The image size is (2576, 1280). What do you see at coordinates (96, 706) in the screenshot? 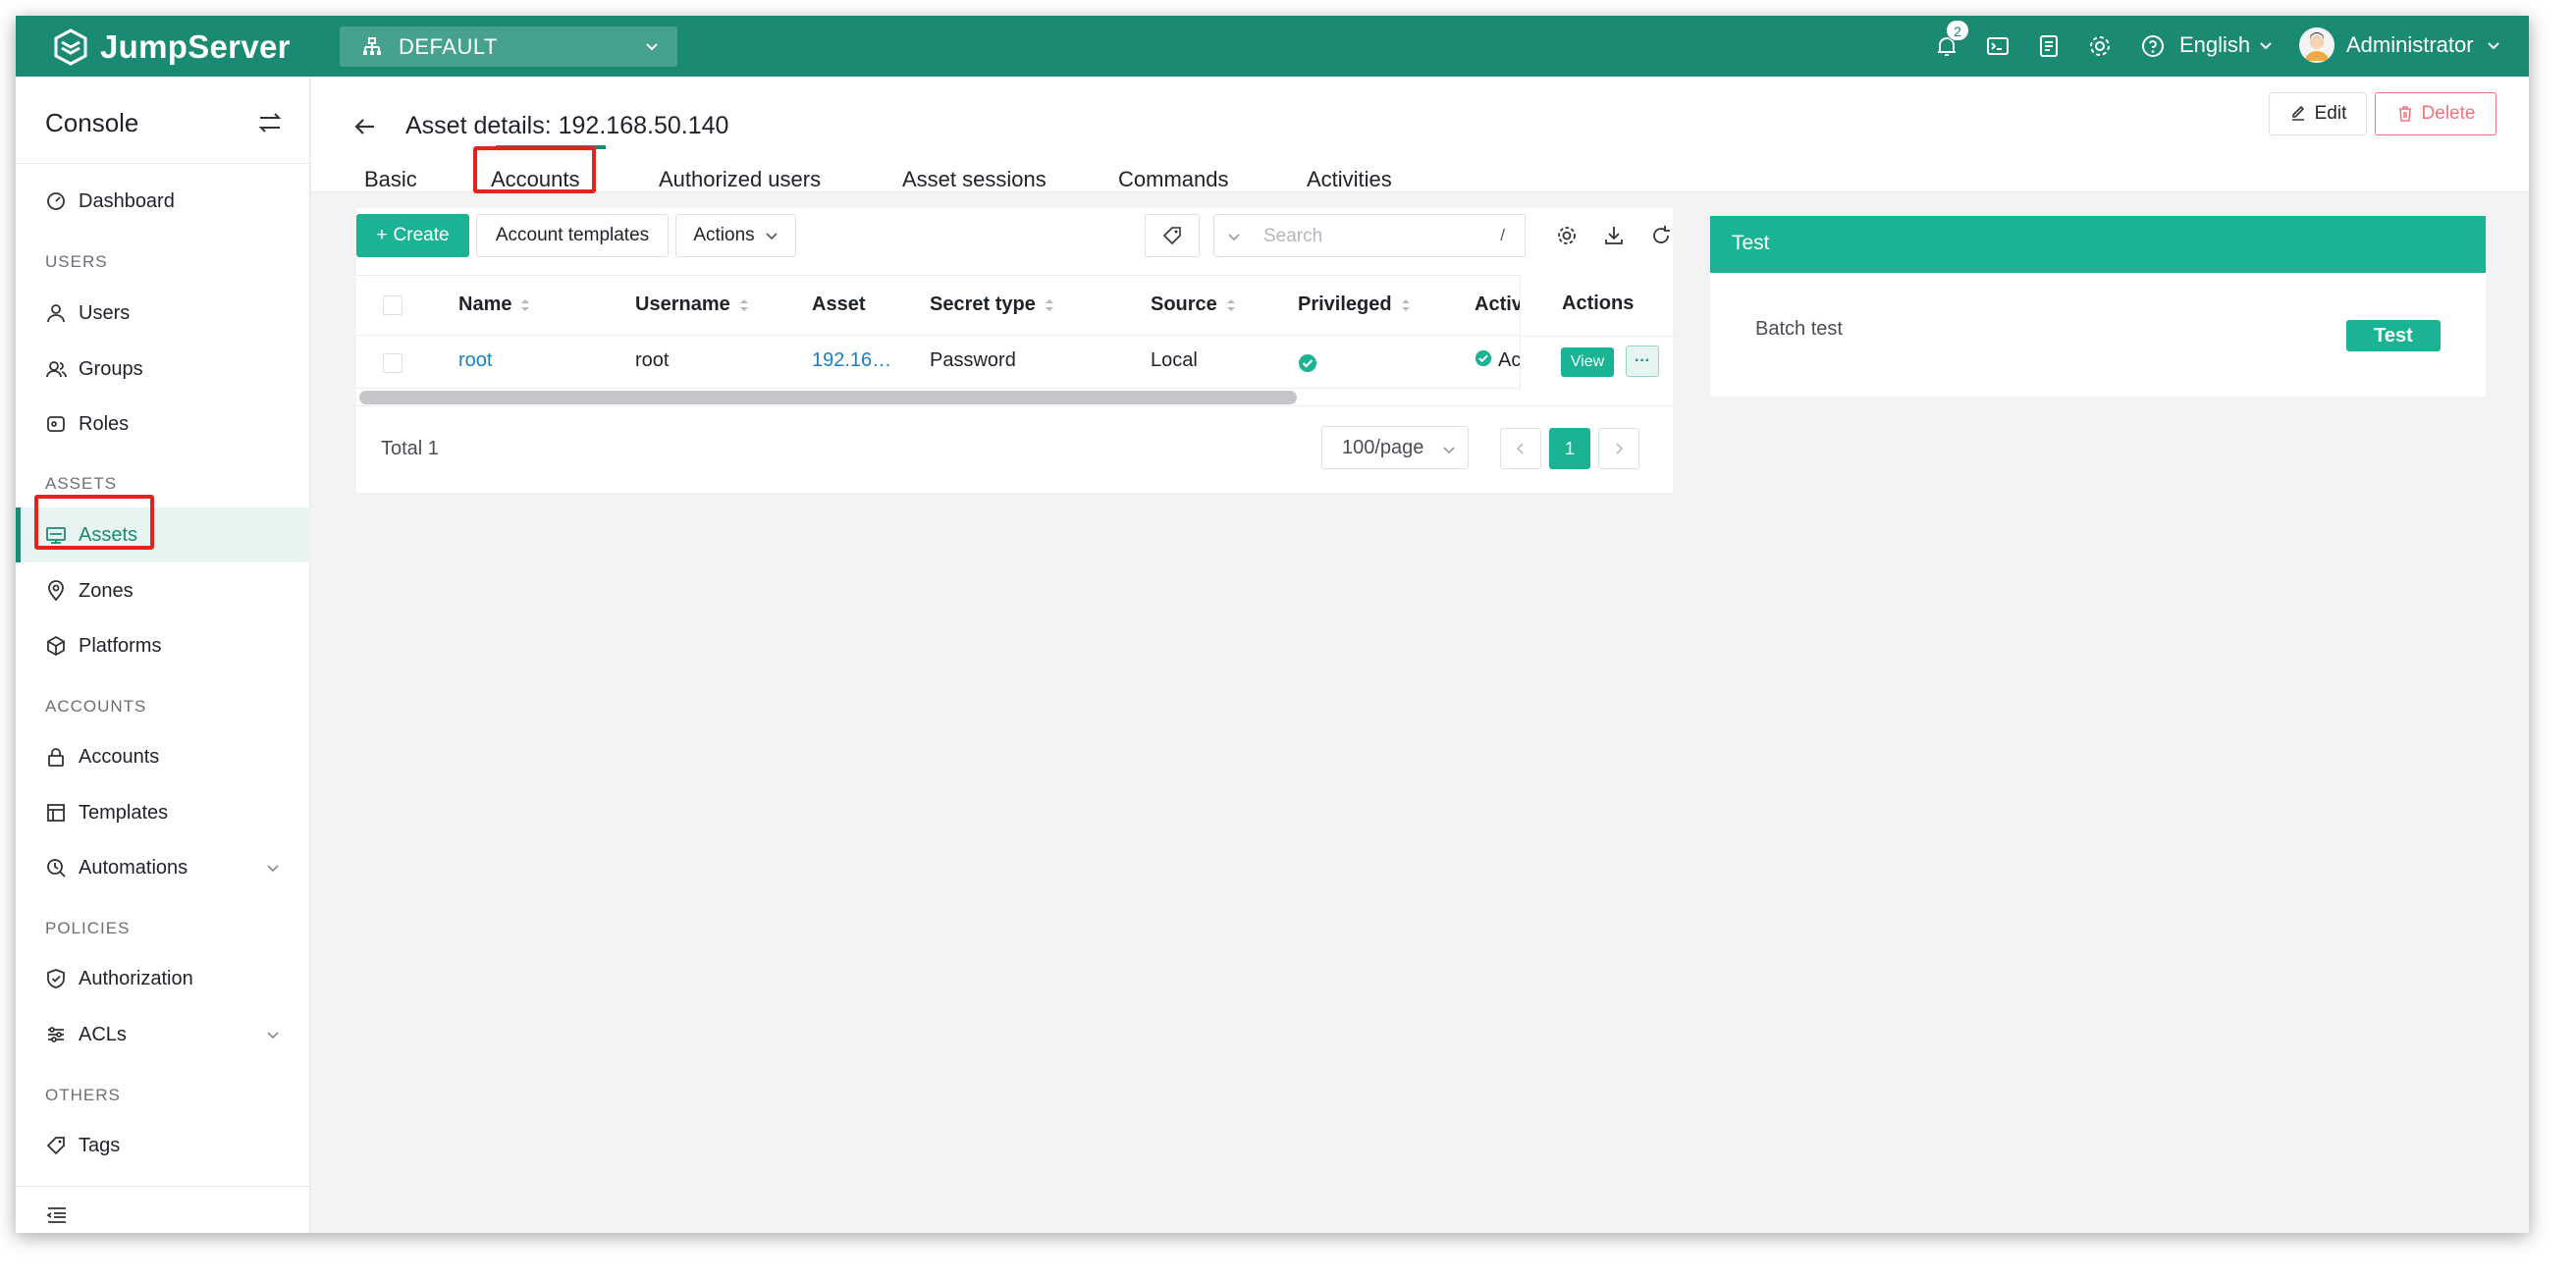
I see `section-accounts: ACCOUNTS` at bounding box center [96, 706].